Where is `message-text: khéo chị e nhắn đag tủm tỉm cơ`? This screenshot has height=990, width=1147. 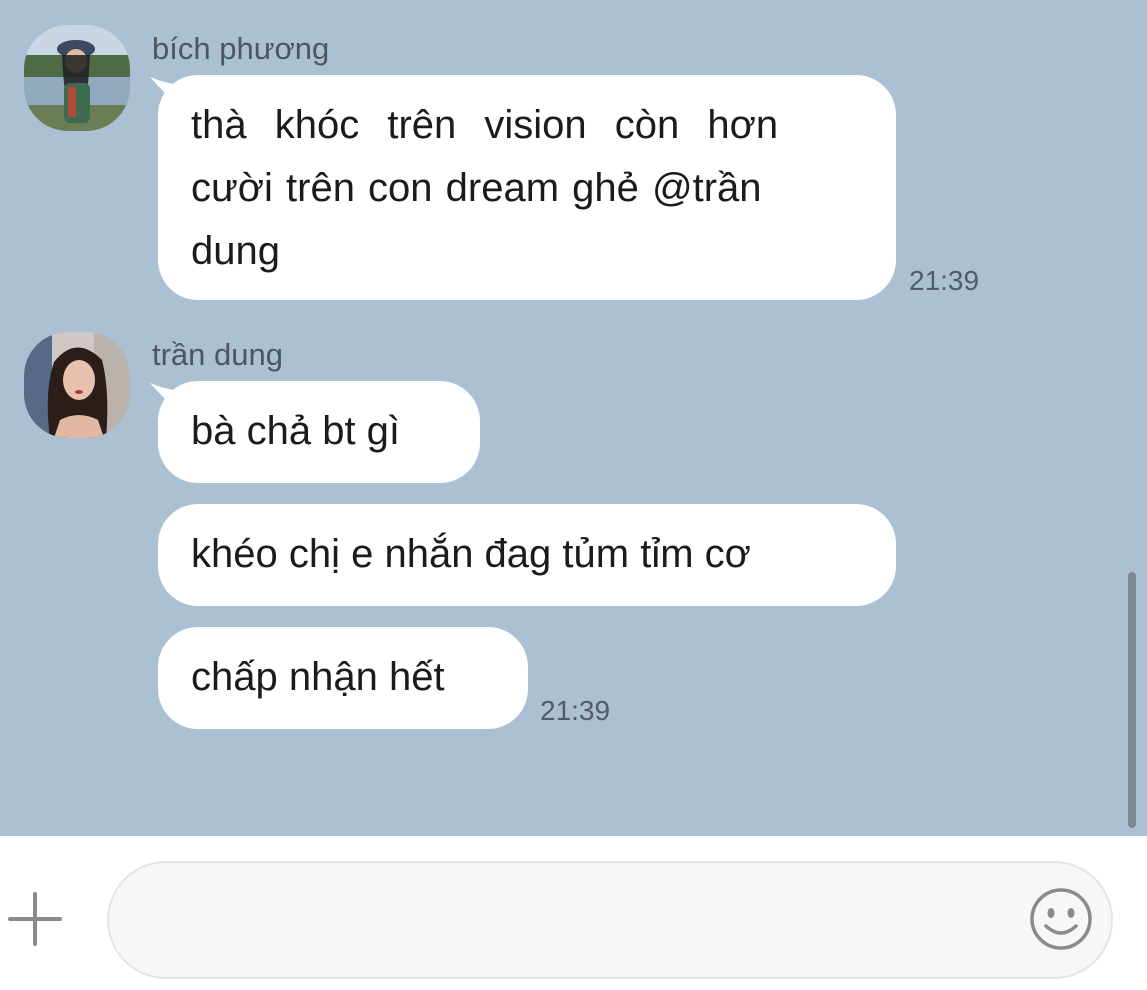 message-text: khéo chị e nhắn đag tủm tỉm cơ is located at coordinates (471, 554).